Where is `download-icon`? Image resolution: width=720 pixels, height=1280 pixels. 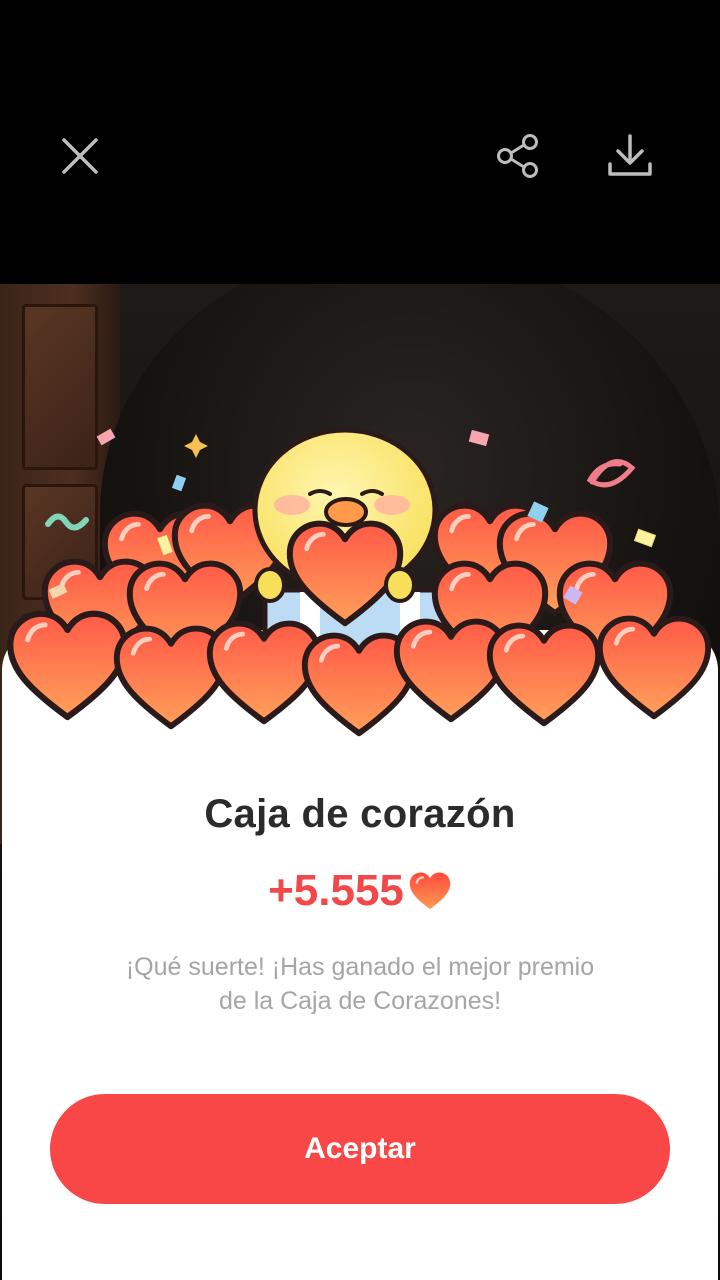 download-icon is located at coordinates (630, 155).